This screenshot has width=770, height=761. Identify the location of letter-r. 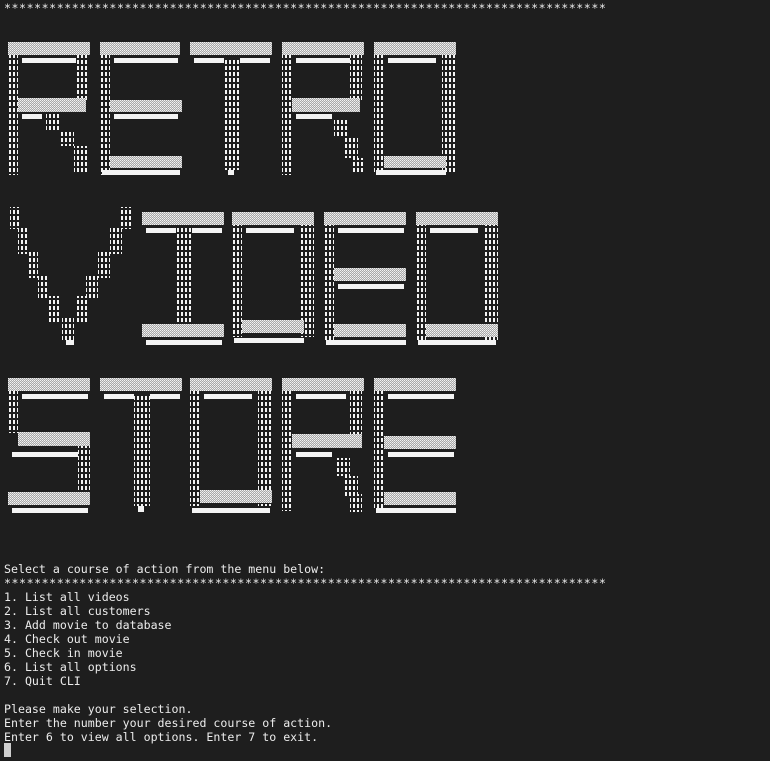
(49, 108).